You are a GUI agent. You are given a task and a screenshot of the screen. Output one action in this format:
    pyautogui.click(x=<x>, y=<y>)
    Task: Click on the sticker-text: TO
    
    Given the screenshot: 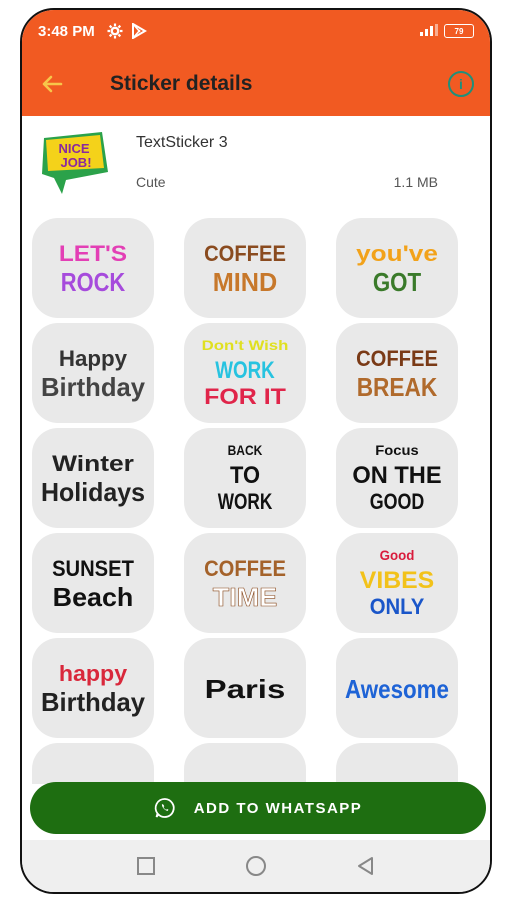 What is the action you would take?
    pyautogui.click(x=245, y=475)
    